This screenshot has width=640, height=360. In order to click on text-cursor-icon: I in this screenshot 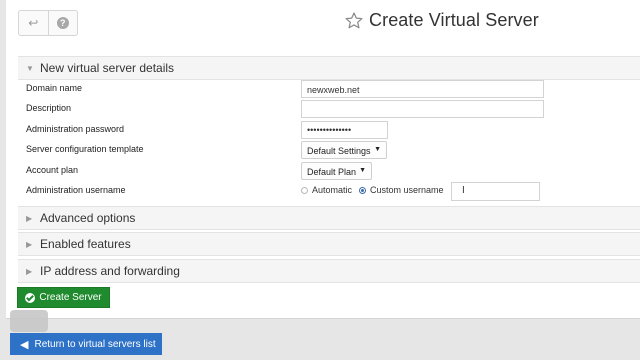, I will do `click(463, 190)`.